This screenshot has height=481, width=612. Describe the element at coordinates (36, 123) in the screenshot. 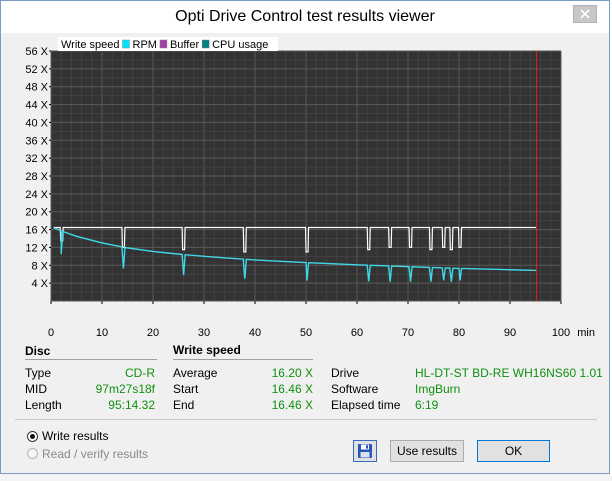

I see `y-tick-label: 40 X` at that location.